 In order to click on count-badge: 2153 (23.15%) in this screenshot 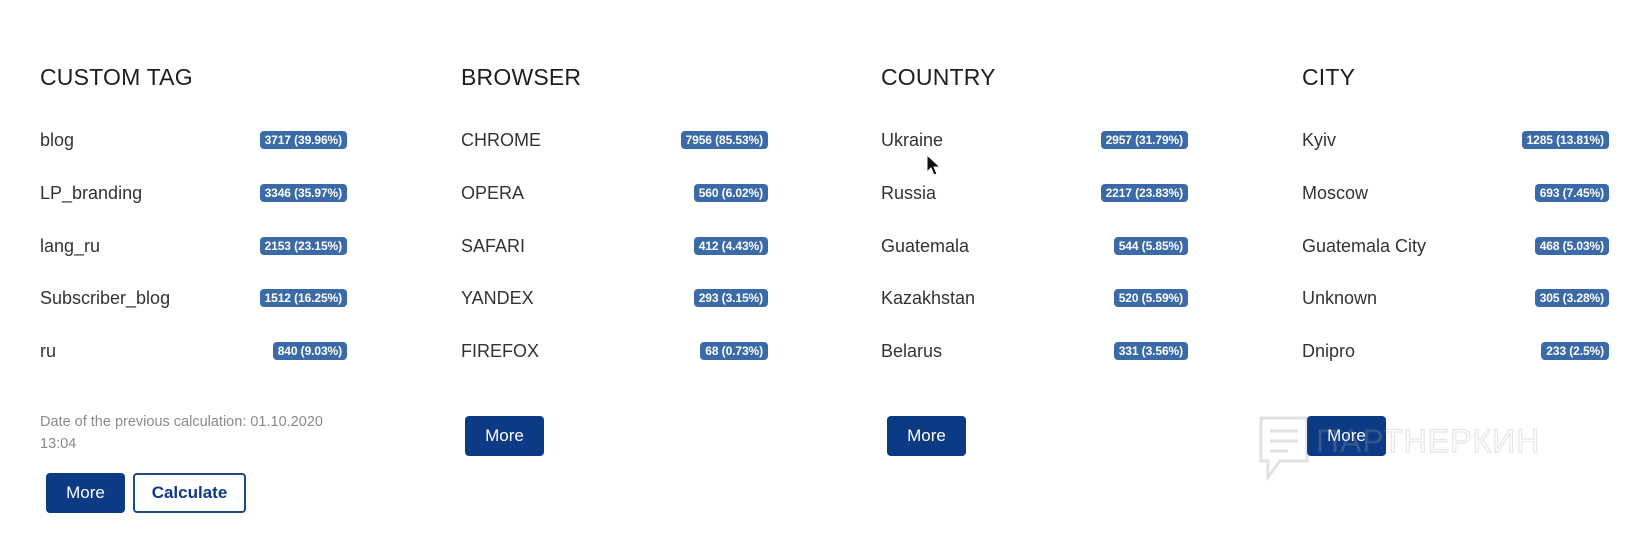, I will do `click(303, 246)`.